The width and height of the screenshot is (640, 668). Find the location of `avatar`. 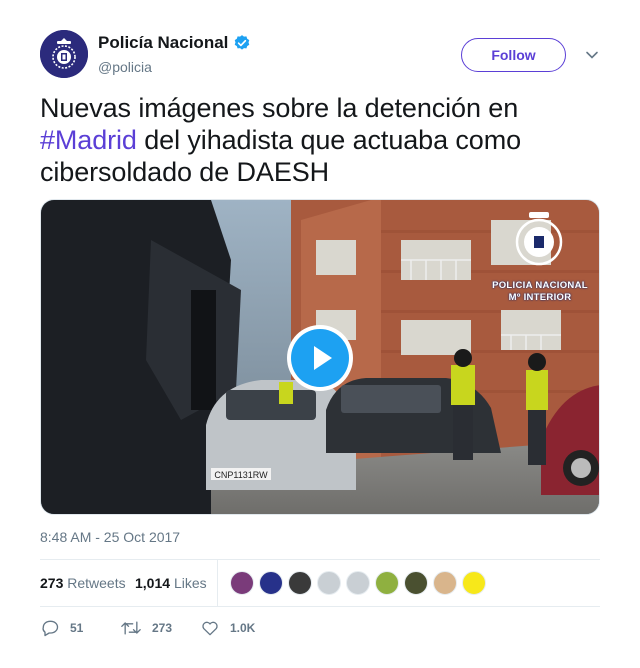

avatar is located at coordinates (64, 54).